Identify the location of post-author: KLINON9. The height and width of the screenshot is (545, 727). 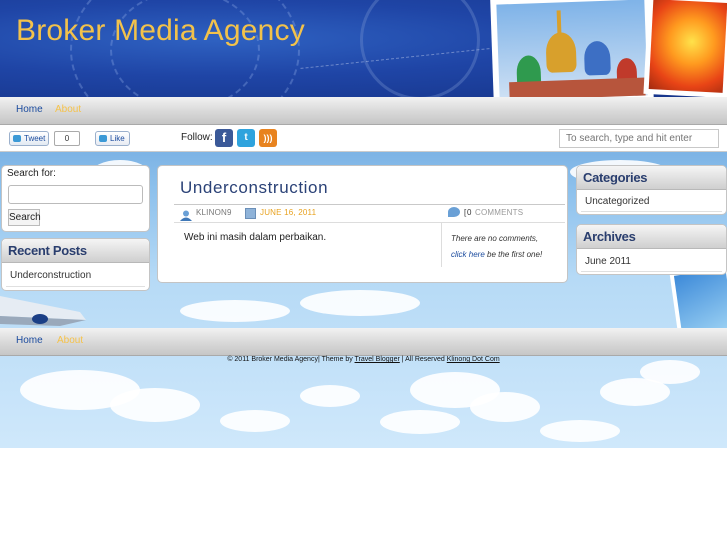
(214, 212).